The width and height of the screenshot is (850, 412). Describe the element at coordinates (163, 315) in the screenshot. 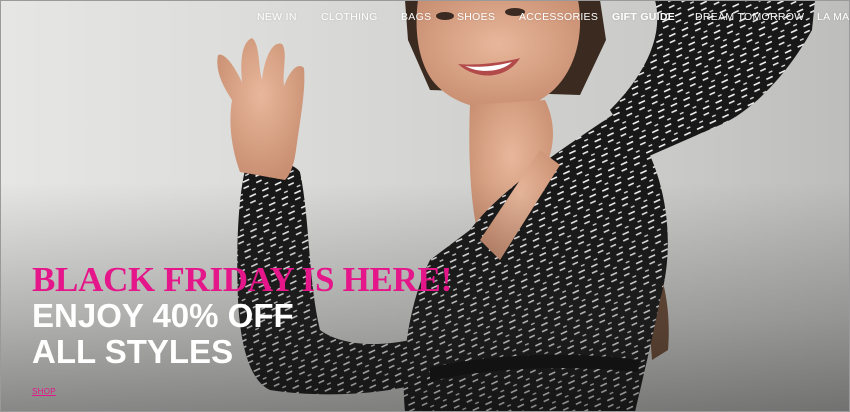

I see `promo-subline-1: ENJOY 40% OFF` at that location.